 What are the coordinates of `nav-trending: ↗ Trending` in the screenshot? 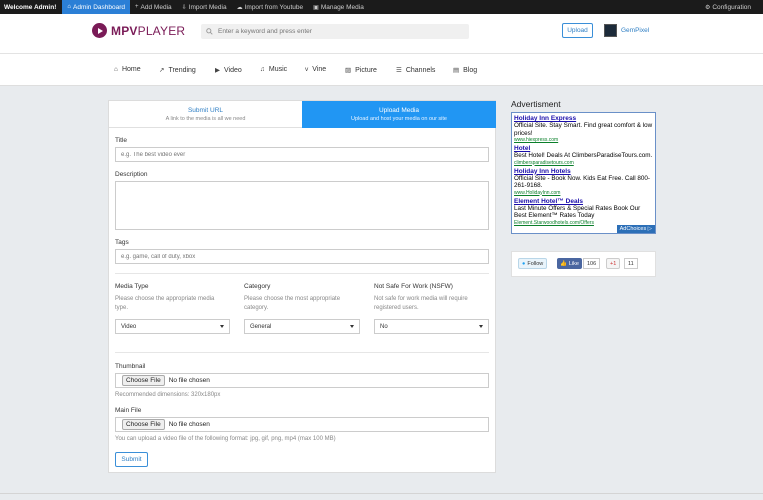 It's located at (177, 70).